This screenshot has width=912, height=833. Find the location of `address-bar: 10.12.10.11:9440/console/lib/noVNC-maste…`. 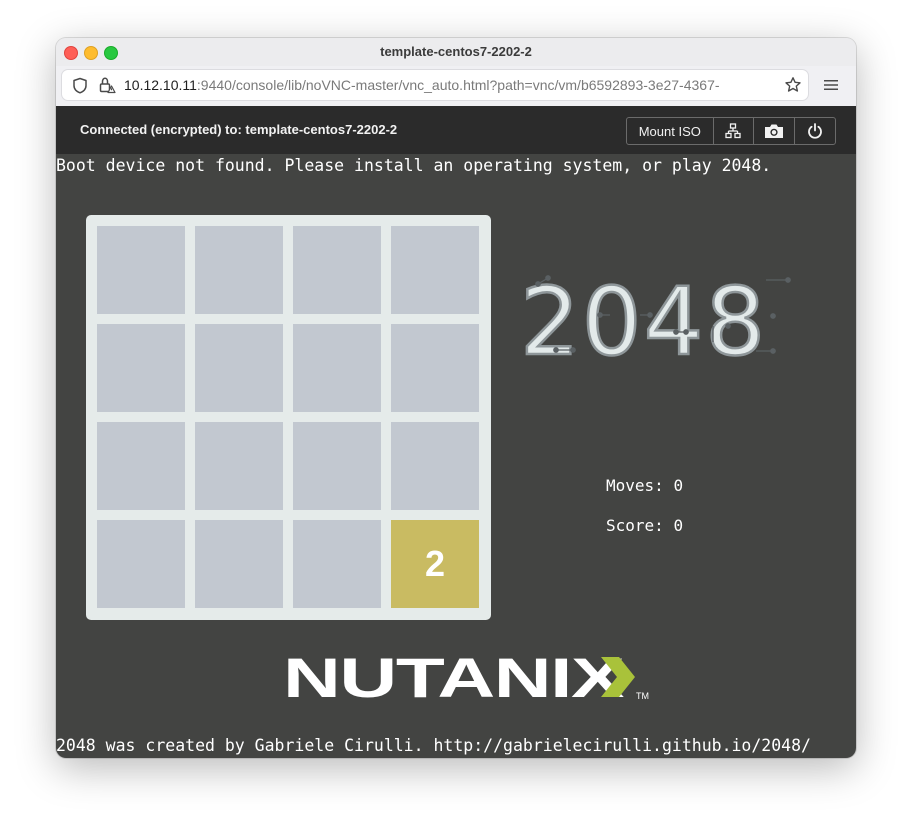

address-bar: 10.12.10.11:9440/console/lib/noVNC-maste… is located at coordinates (435, 85).